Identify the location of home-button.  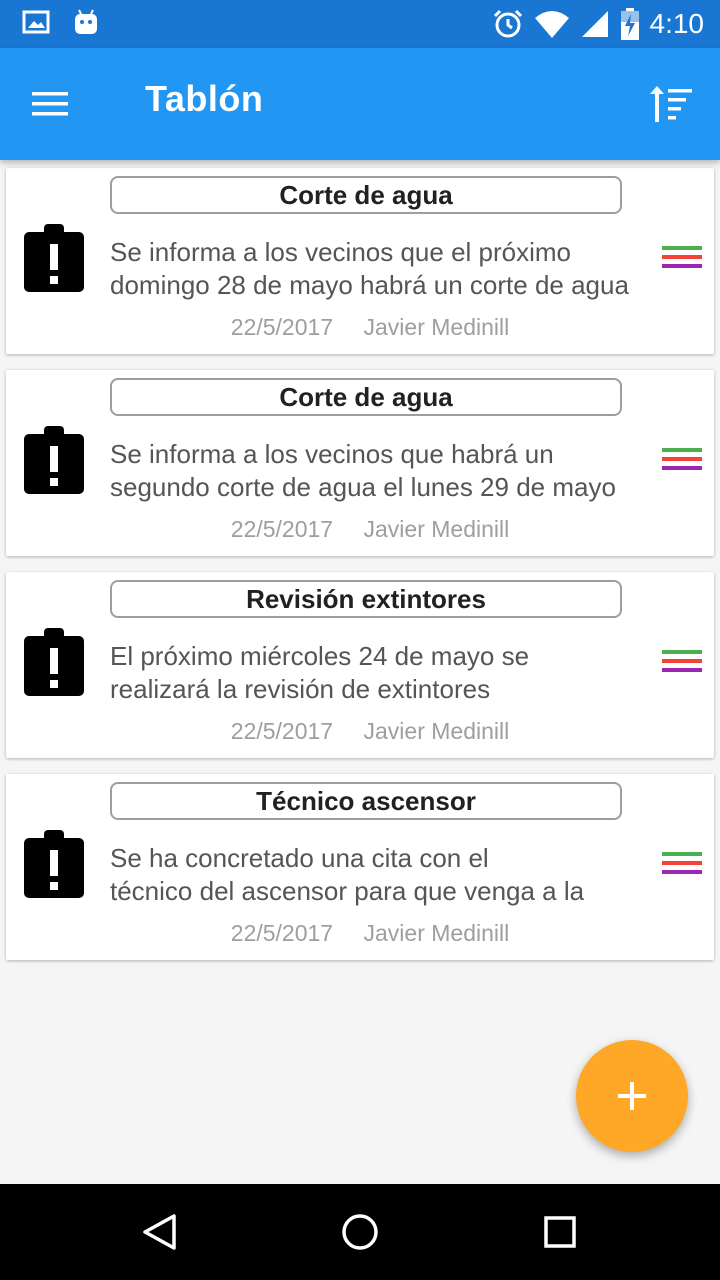
(360, 1232).